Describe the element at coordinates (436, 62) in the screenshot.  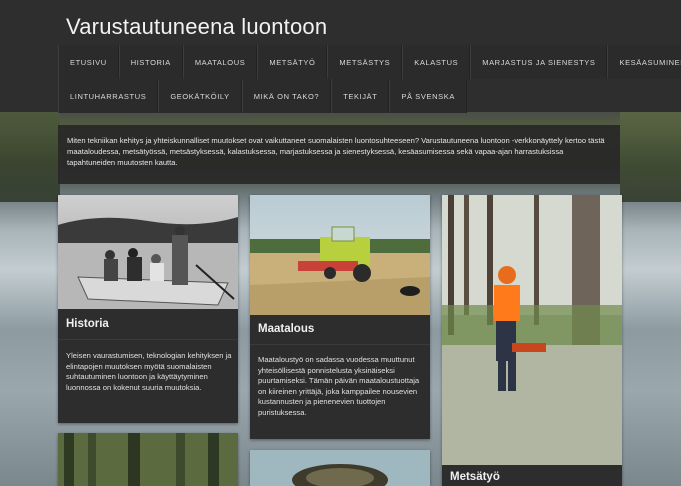
I see `nav-item-kalastus: KALASTUS` at that location.